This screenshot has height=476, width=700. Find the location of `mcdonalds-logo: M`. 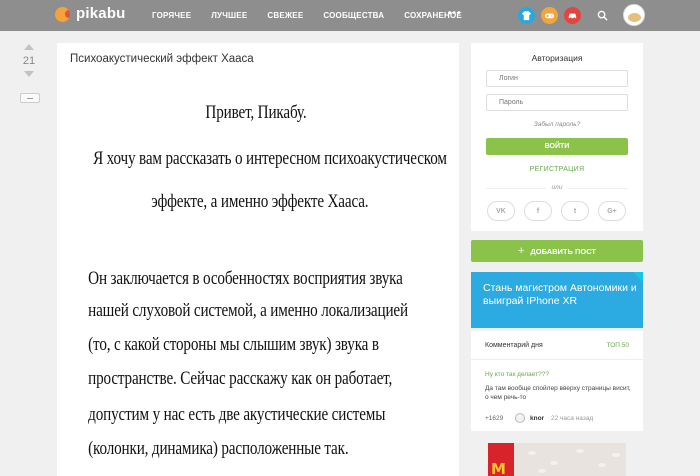

mcdonalds-logo: M is located at coordinates (498, 468).